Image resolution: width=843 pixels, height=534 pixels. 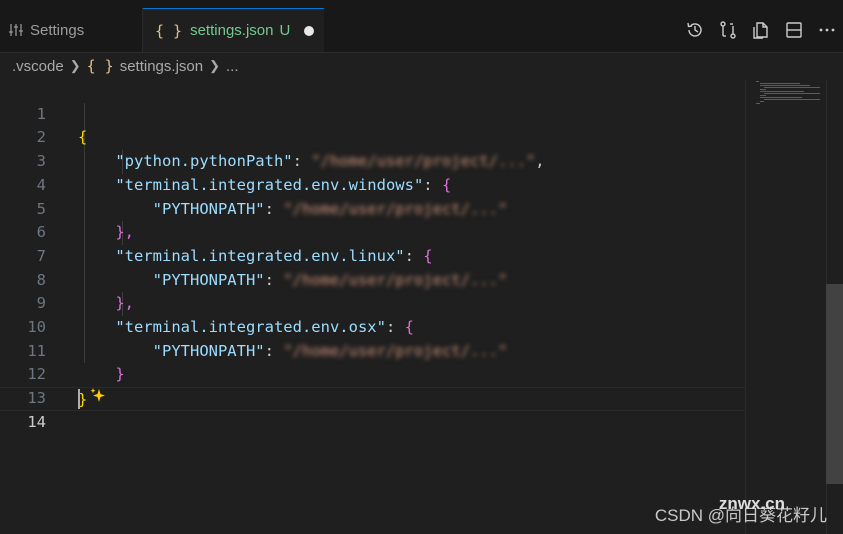 I want to click on code-line: 7 "PYTHONPATH": "/home/user/project/...", so click(x=372, y=255).